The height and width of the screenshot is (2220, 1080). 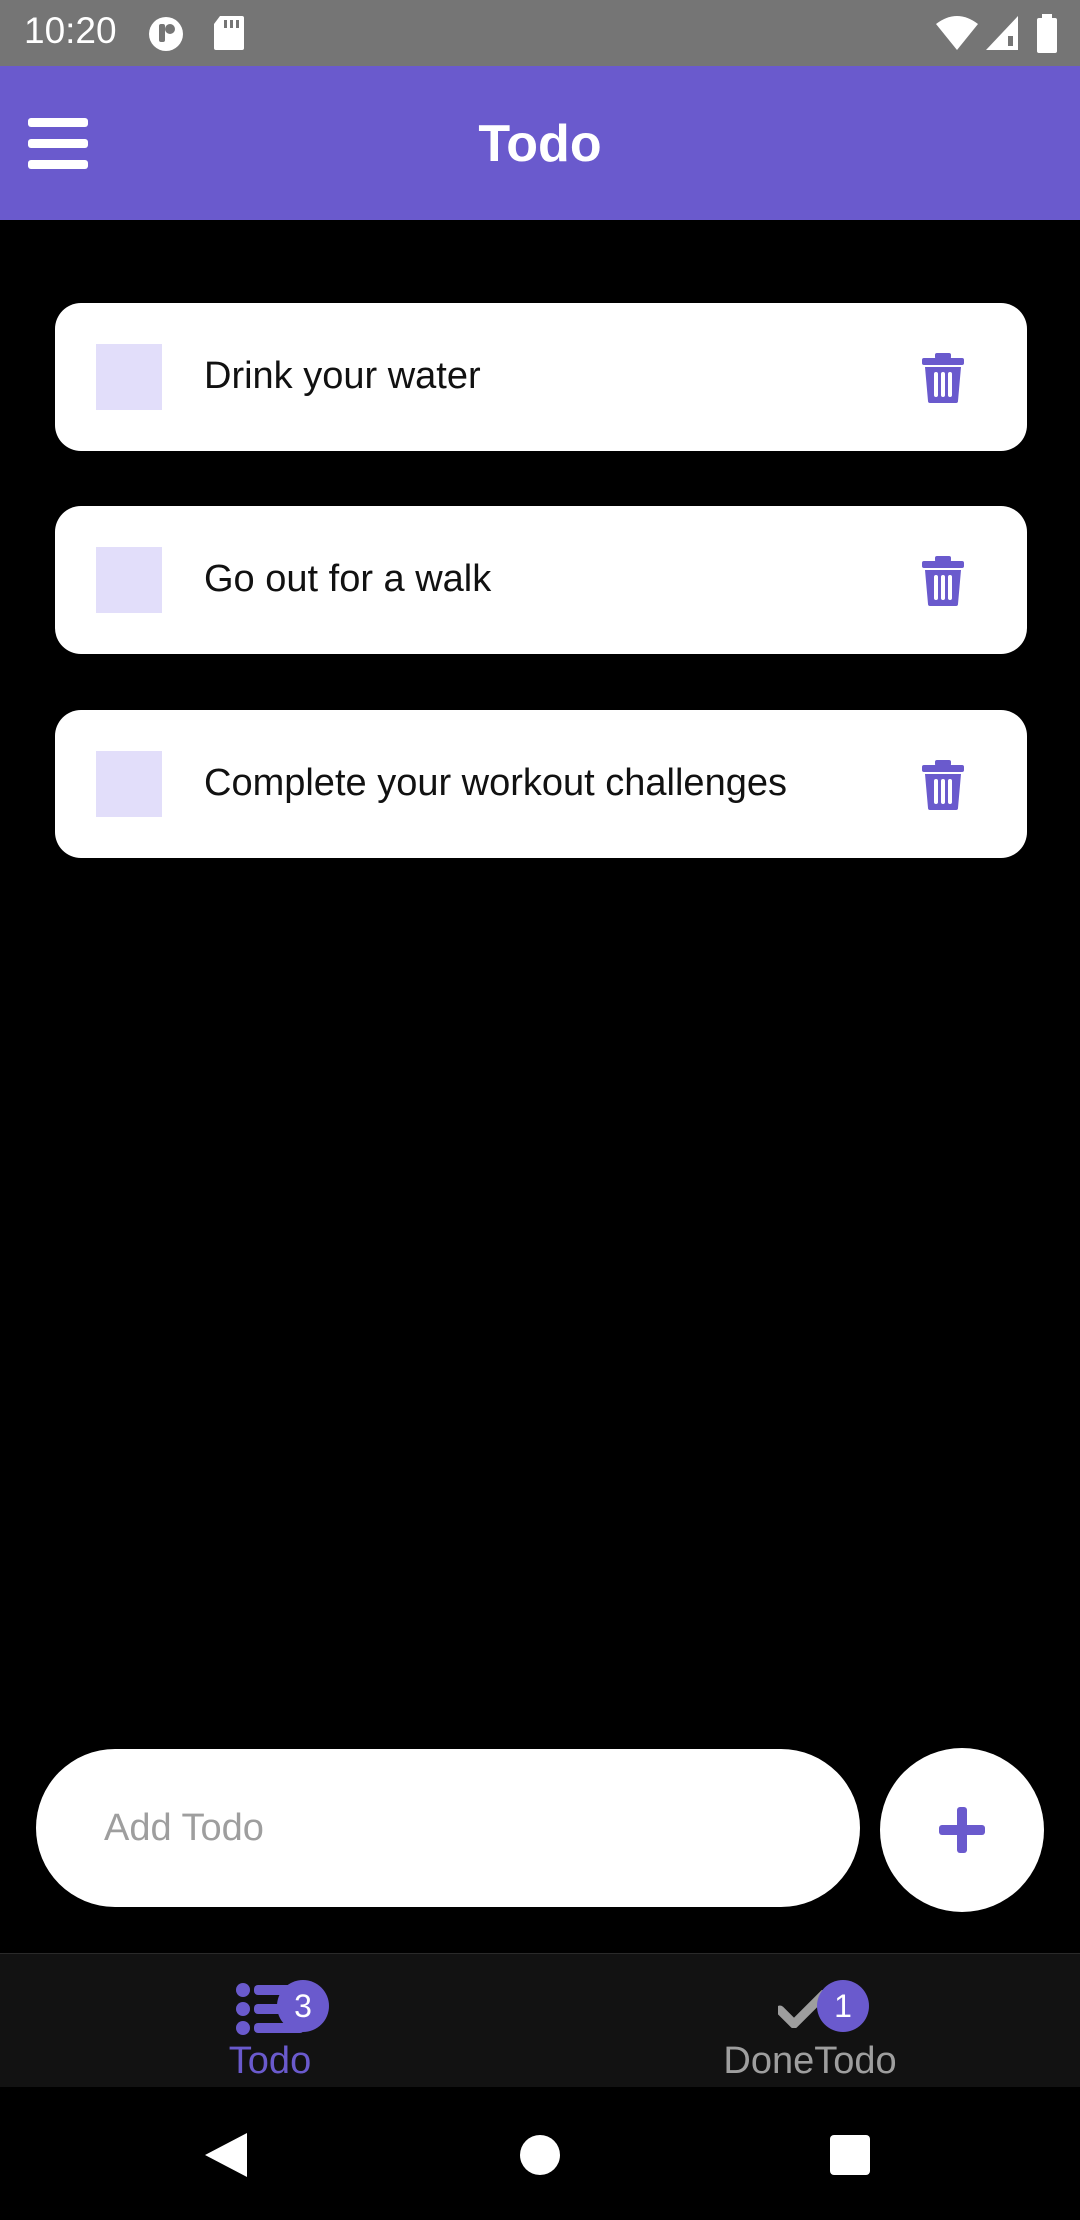 I want to click on tab-donetodo: 1 DoneTodo, so click(x=810, y=2020).